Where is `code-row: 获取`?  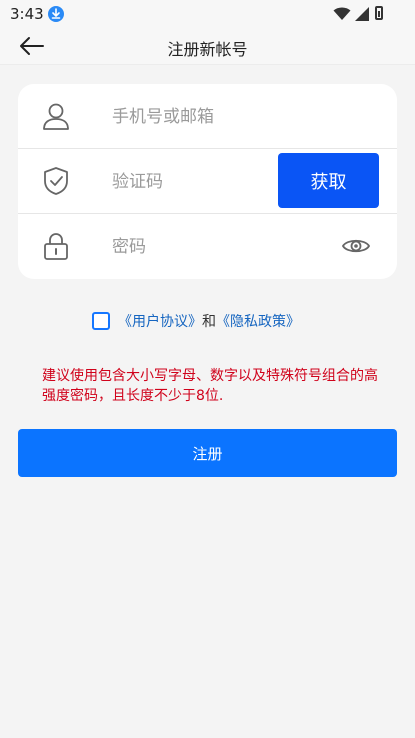
code-row: 获取 is located at coordinates (207, 181).